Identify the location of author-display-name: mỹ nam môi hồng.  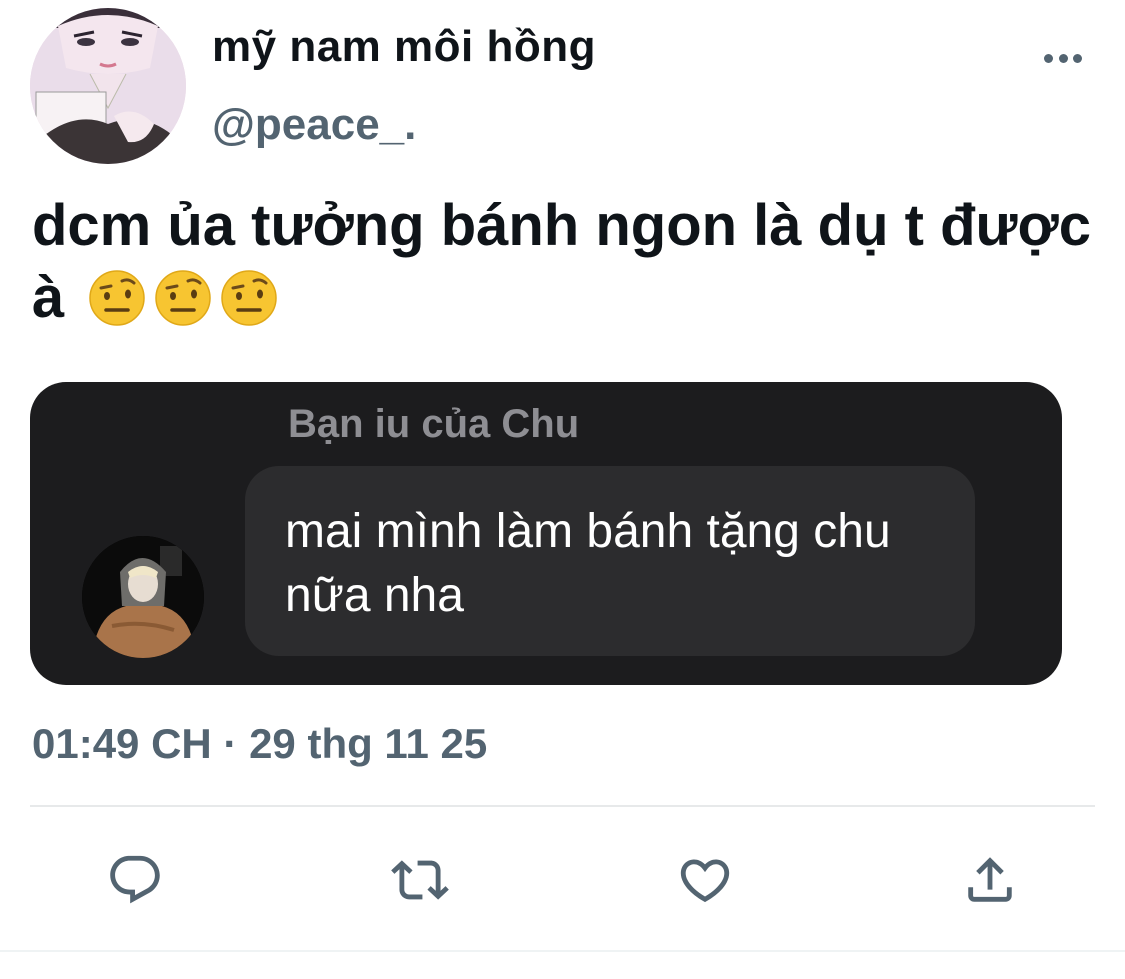
(404, 47).